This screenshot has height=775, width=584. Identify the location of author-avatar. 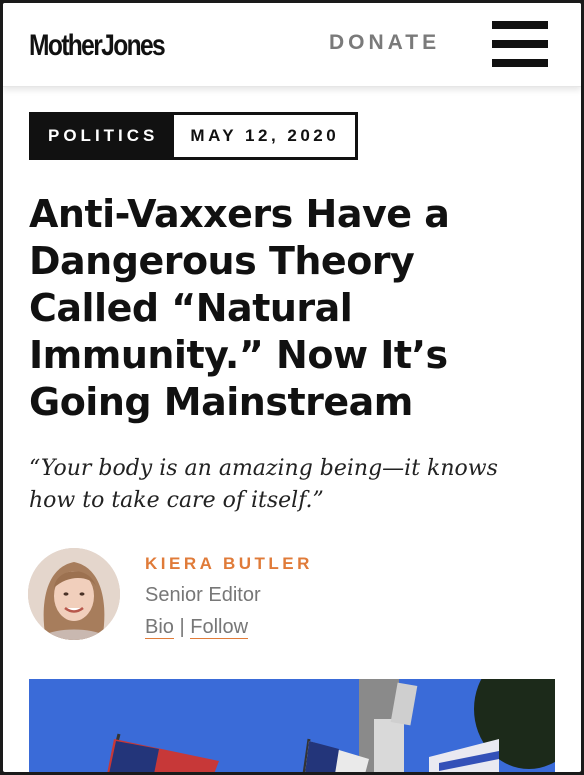
(74, 594).